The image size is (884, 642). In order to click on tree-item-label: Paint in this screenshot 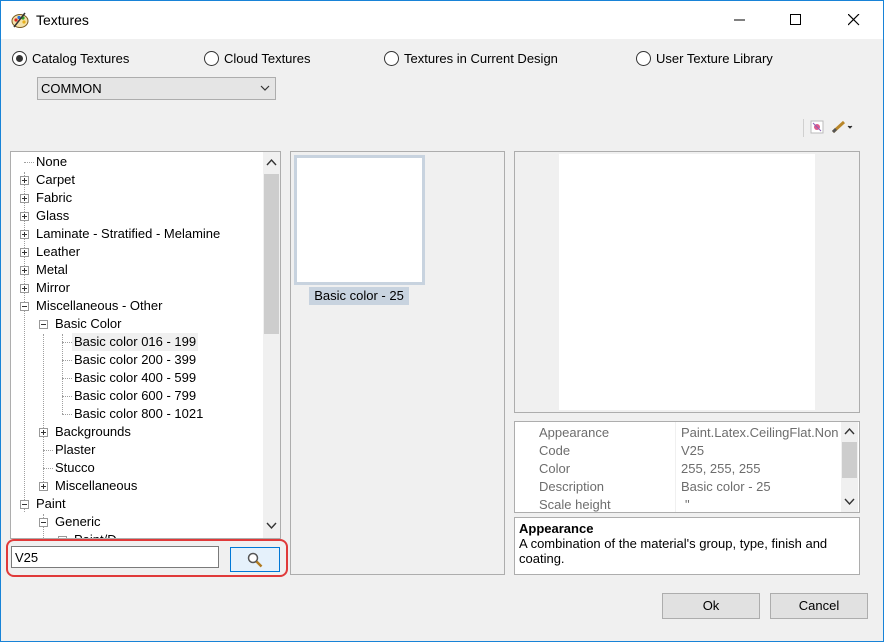, I will do `click(51, 503)`.